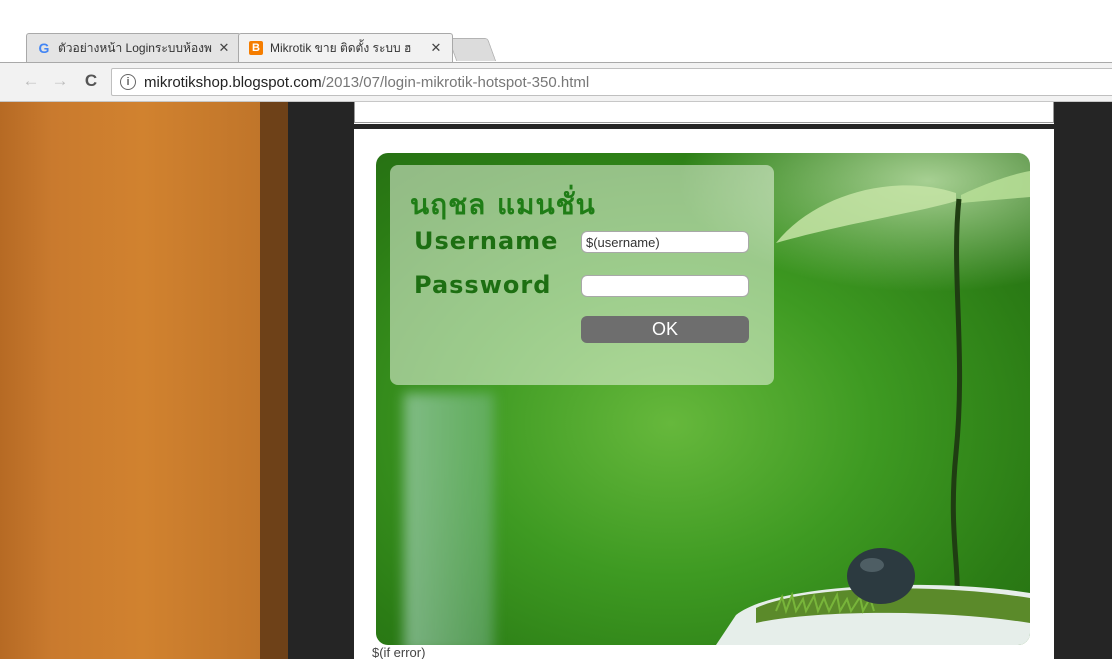  I want to click on blogger-icon: B, so click(256, 48).